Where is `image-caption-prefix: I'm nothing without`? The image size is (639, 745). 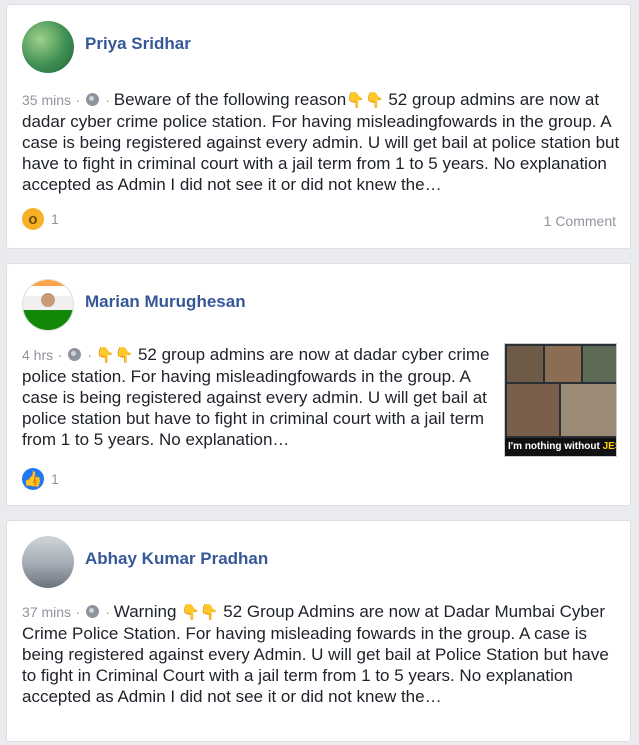
image-caption-prefix: I'm nothing without is located at coordinates (555, 446).